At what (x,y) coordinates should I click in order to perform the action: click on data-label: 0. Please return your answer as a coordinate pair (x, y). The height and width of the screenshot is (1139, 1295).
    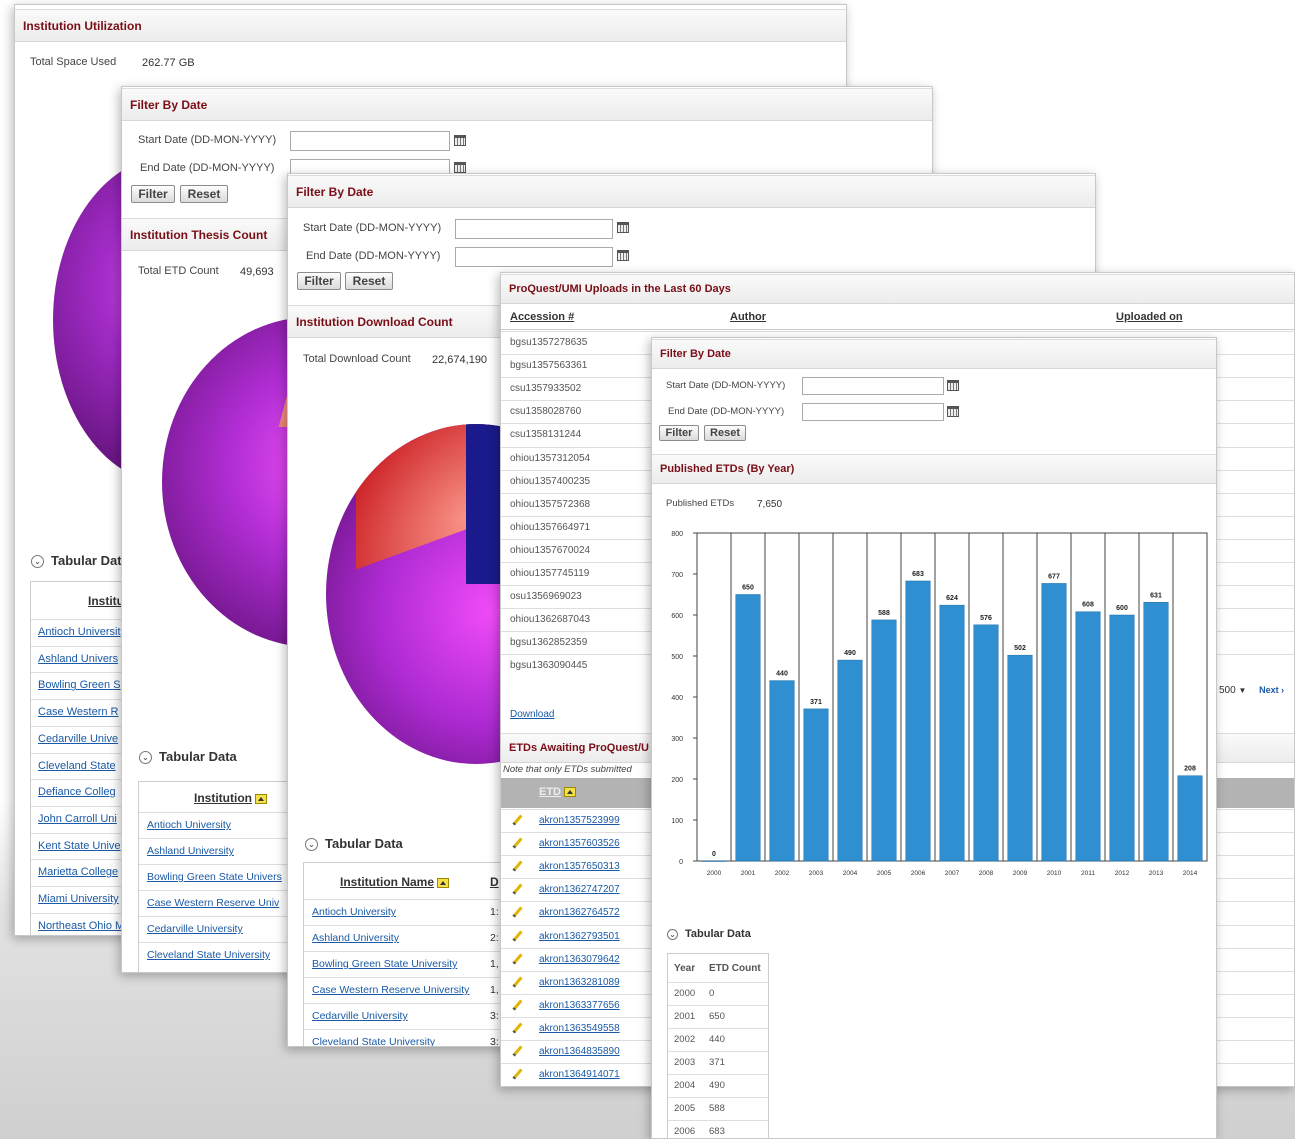
    Looking at the image, I should click on (714, 854).